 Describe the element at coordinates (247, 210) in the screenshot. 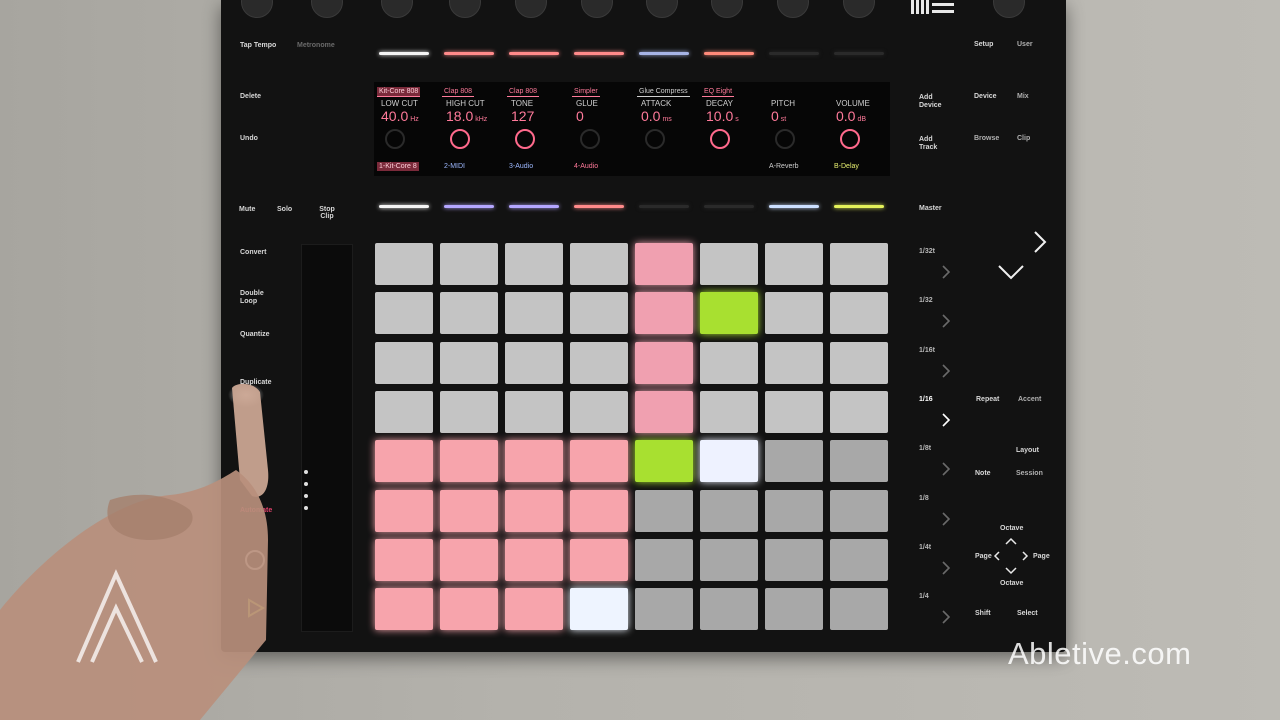

I see `mute-button: Mute` at that location.